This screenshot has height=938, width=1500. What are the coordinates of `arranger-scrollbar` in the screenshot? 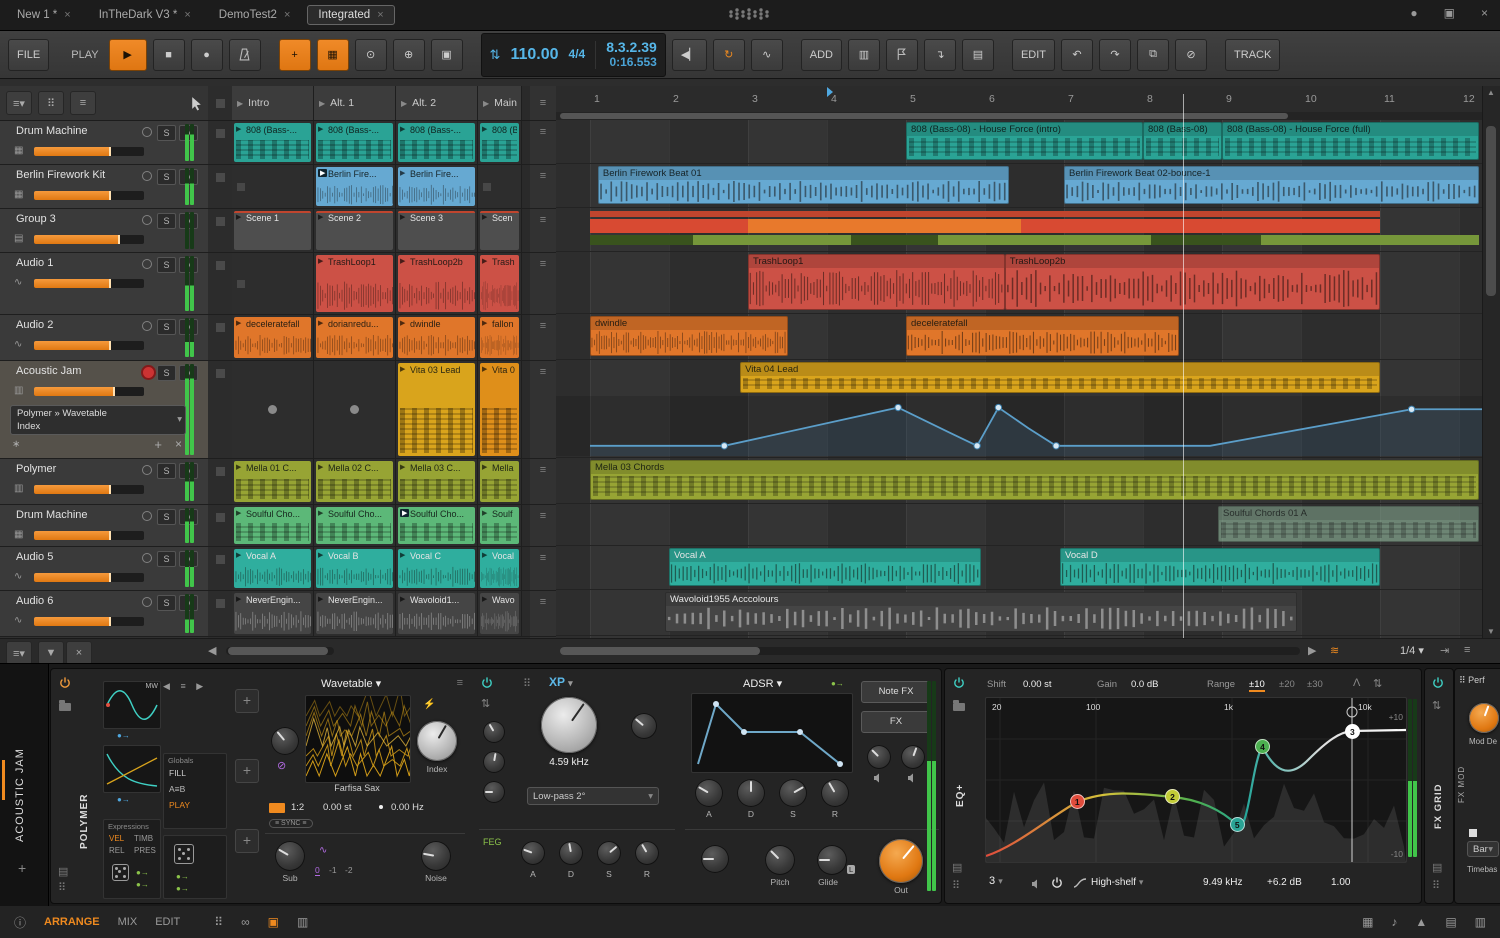 It's located at (930, 651).